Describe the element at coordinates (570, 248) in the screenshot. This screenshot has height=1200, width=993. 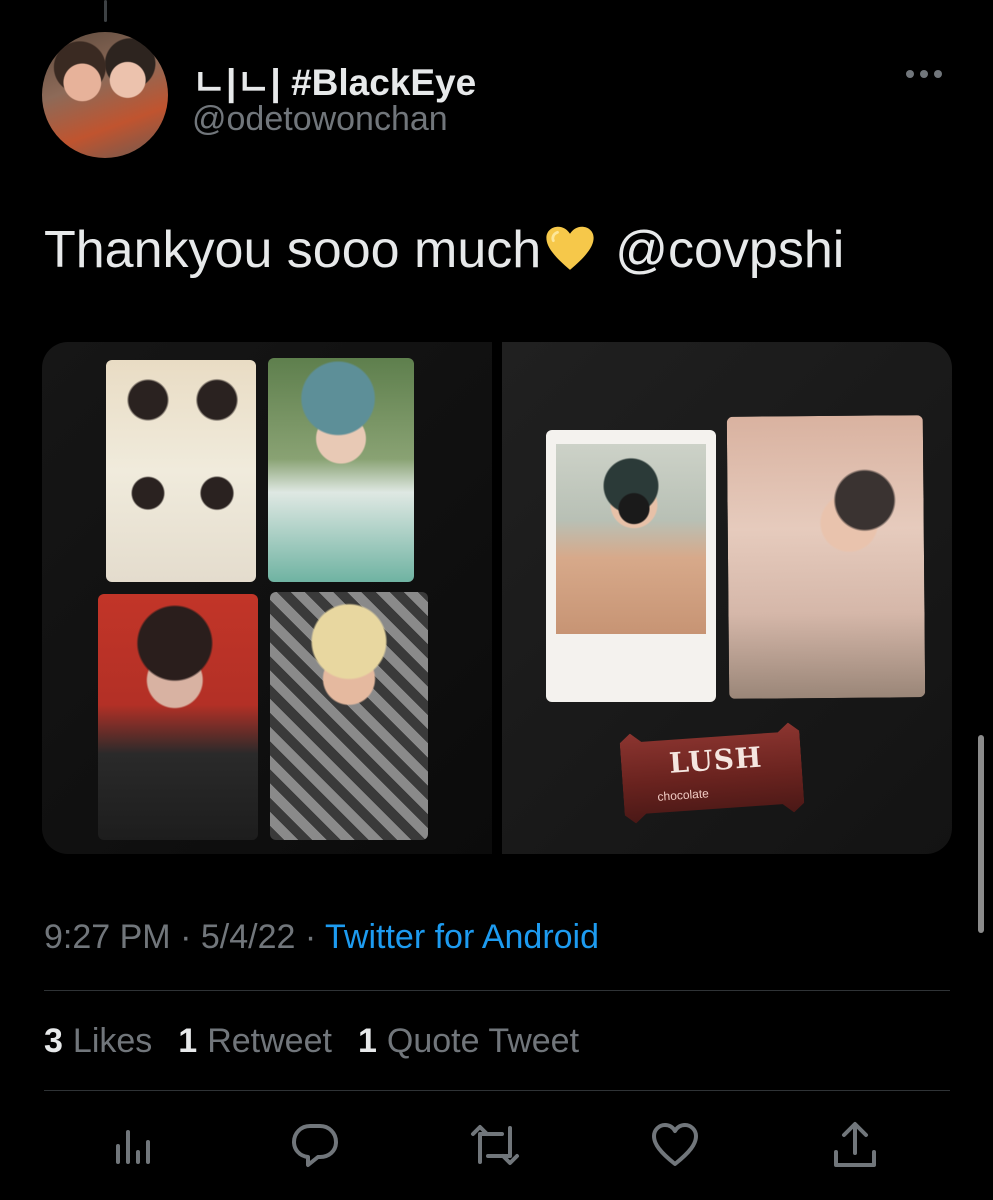
I see `yellow-heart-icon` at that location.